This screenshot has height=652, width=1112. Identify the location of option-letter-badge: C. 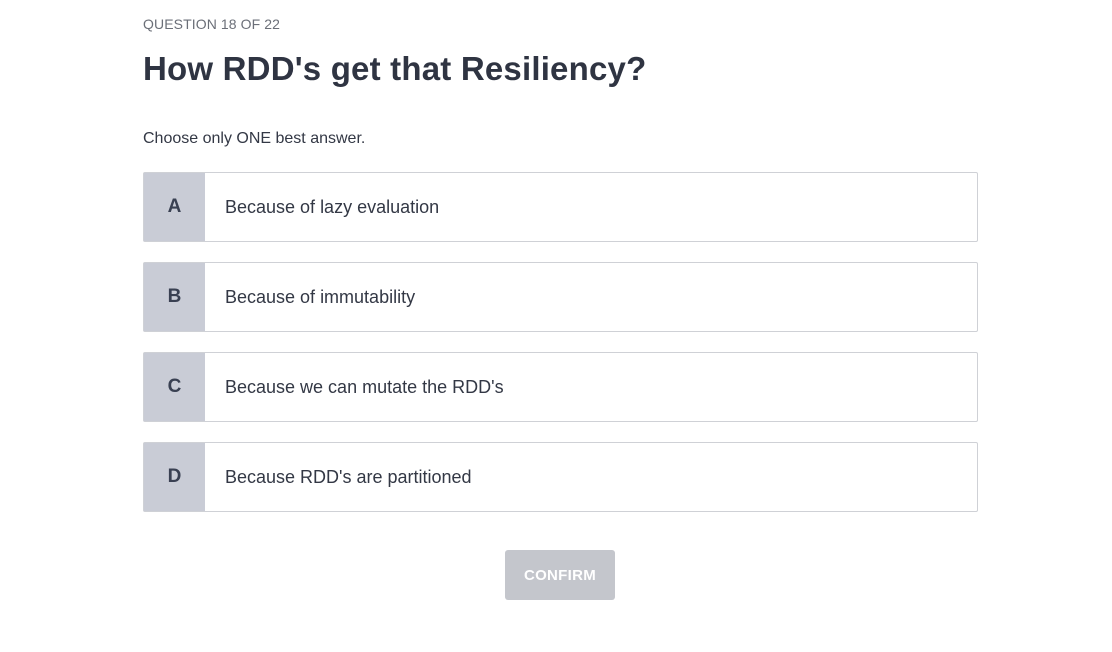
(174, 387).